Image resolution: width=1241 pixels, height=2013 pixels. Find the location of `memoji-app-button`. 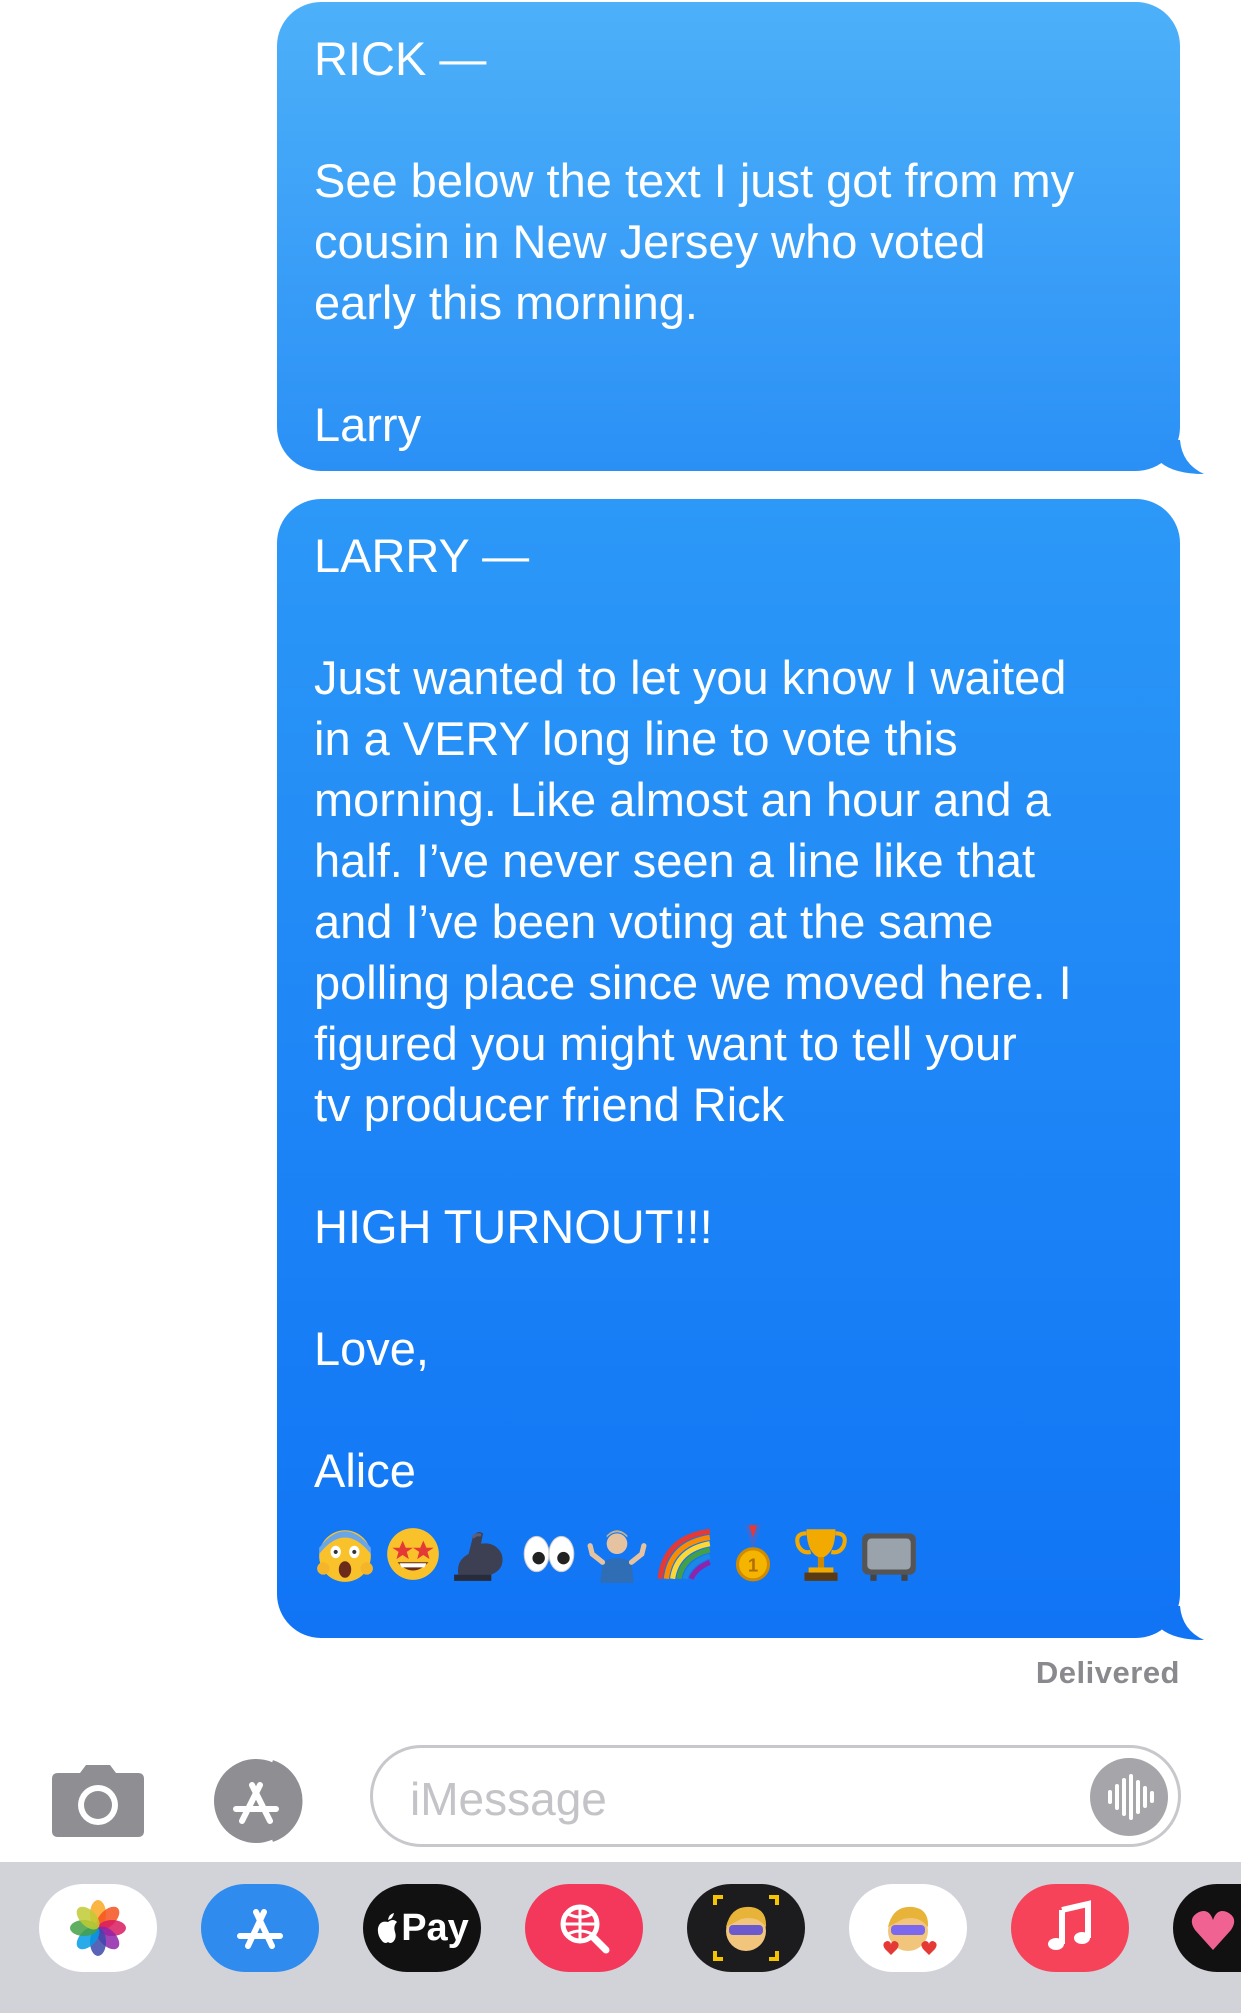

memoji-app-button is located at coordinates (746, 1928).